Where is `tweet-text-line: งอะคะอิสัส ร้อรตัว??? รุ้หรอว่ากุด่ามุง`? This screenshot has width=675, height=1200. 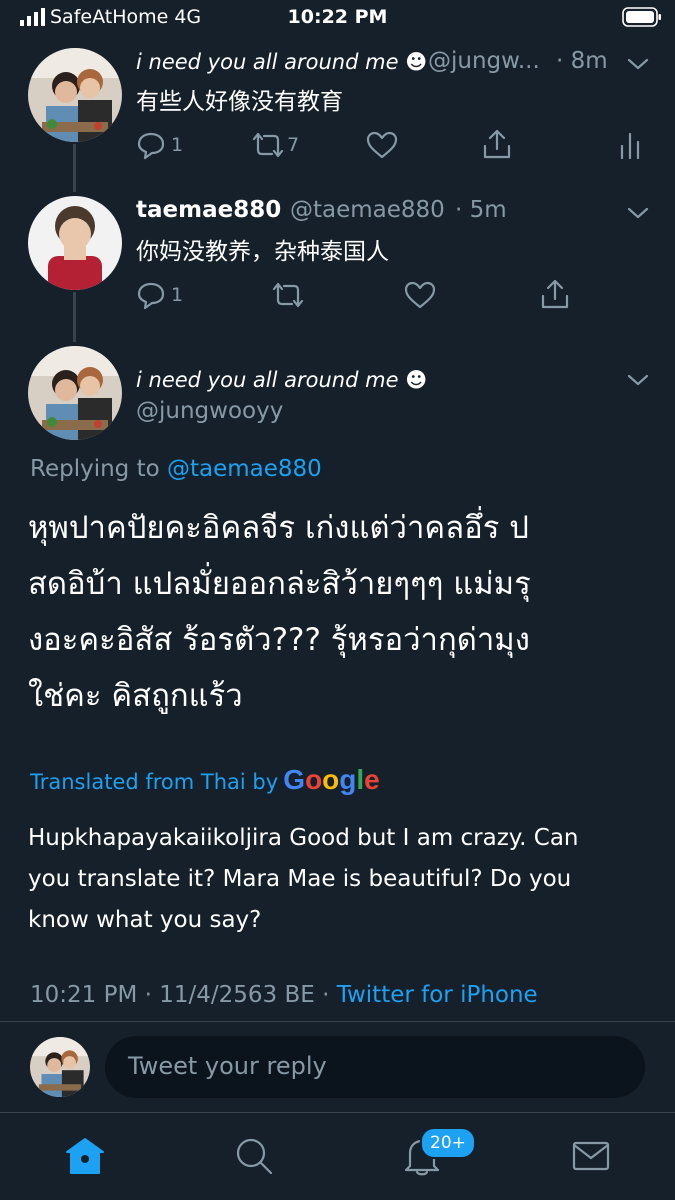
tweet-text-line: งอะคะอิสัส ร้อรตัว??? รุ้หรอว่ากุด่ามุง is located at coordinates (279, 640).